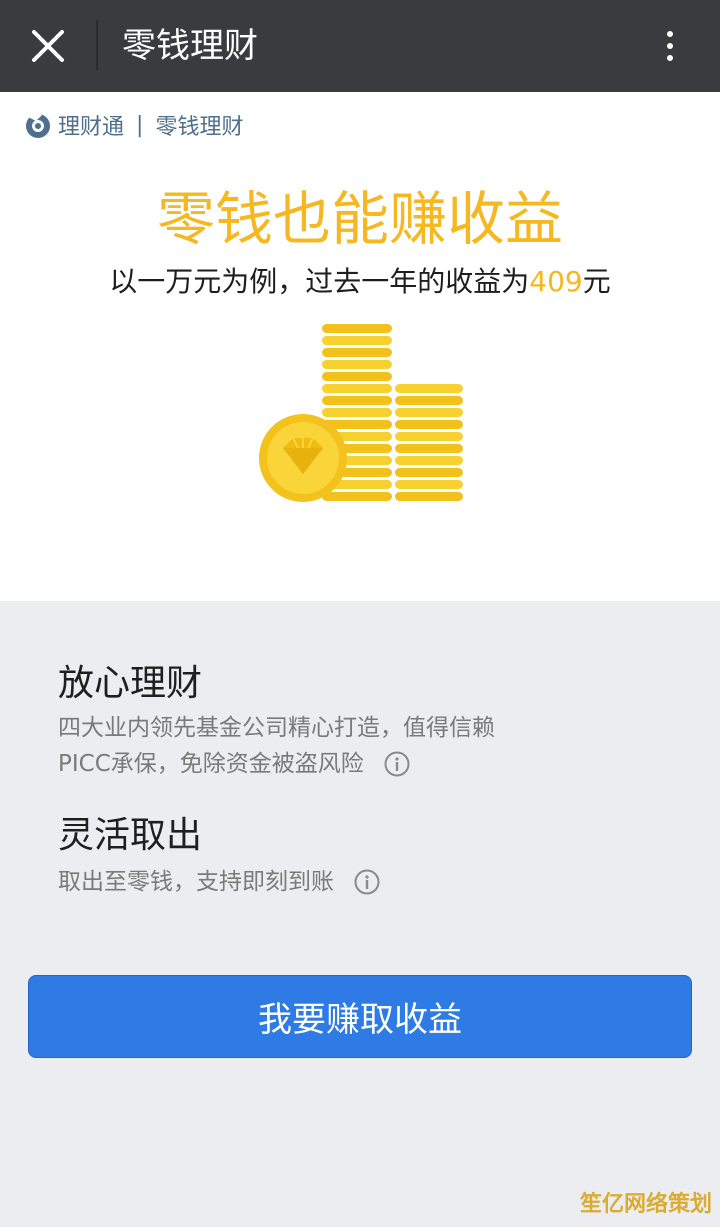 This screenshot has width=720, height=1227. Describe the element at coordinates (38, 125) in the screenshot. I see `licaitong-logo-icon` at that location.